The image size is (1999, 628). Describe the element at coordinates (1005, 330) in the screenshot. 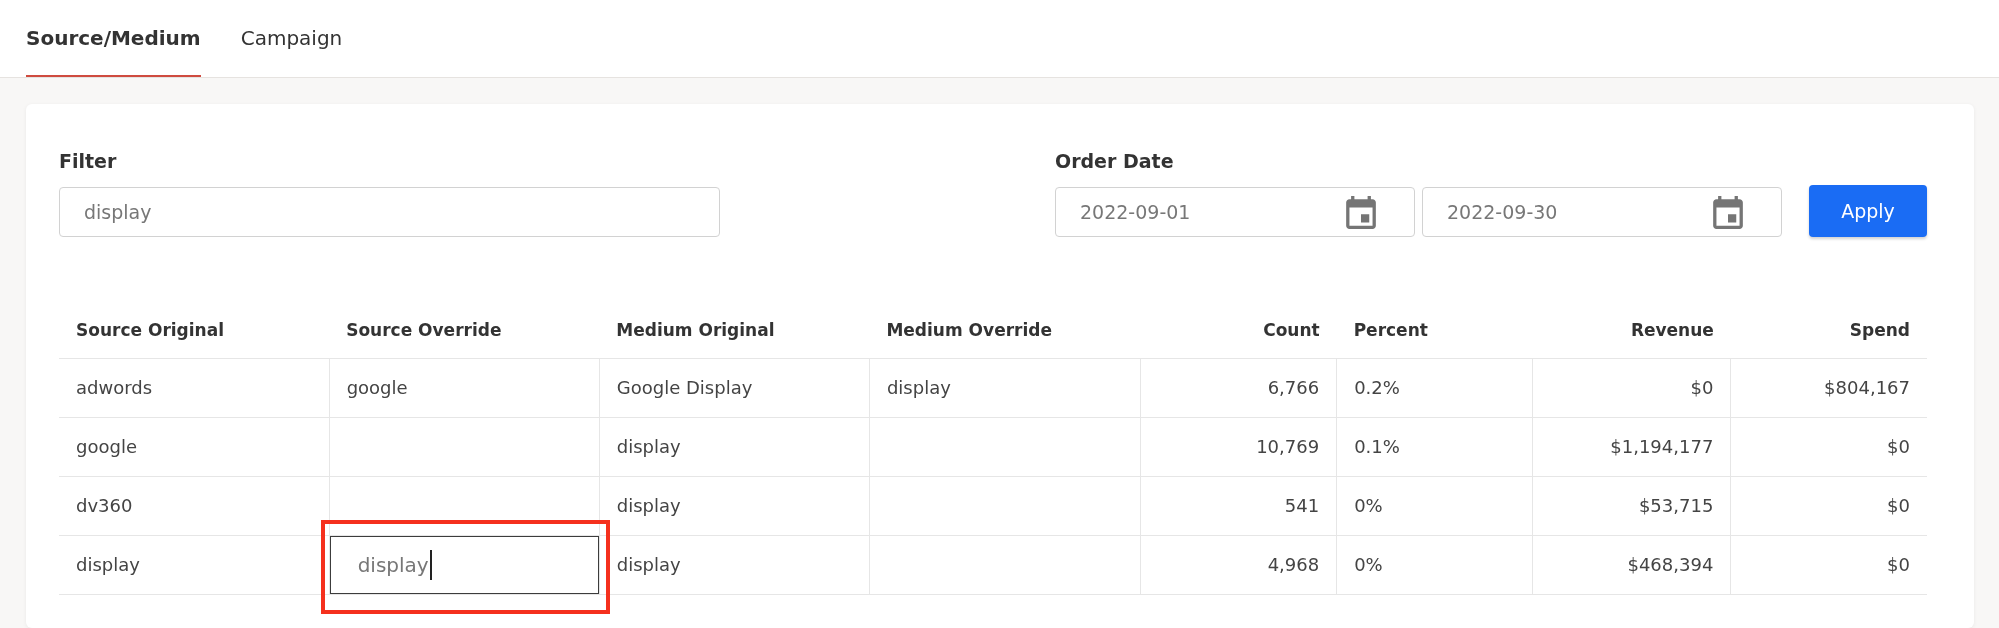

I see `column-header: Medium Override` at that location.